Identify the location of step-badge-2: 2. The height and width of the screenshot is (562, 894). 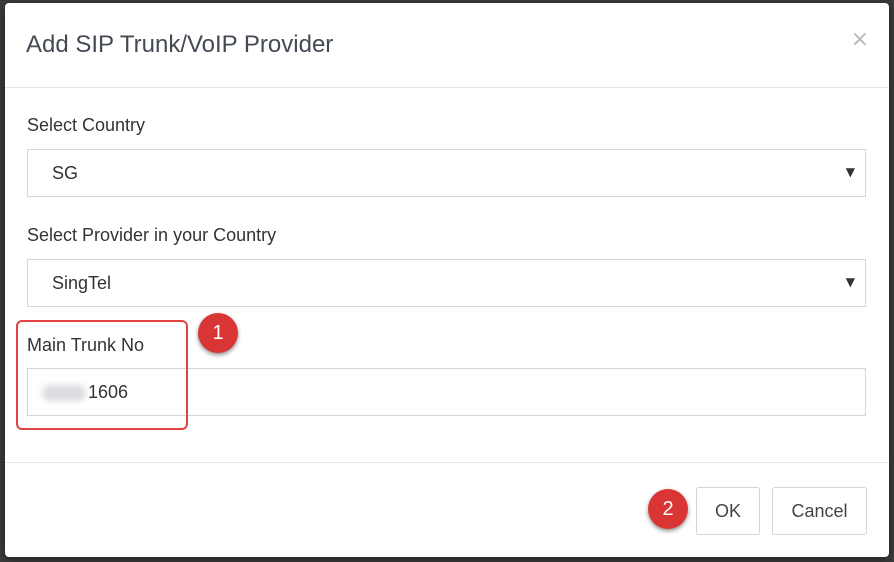
(668, 509).